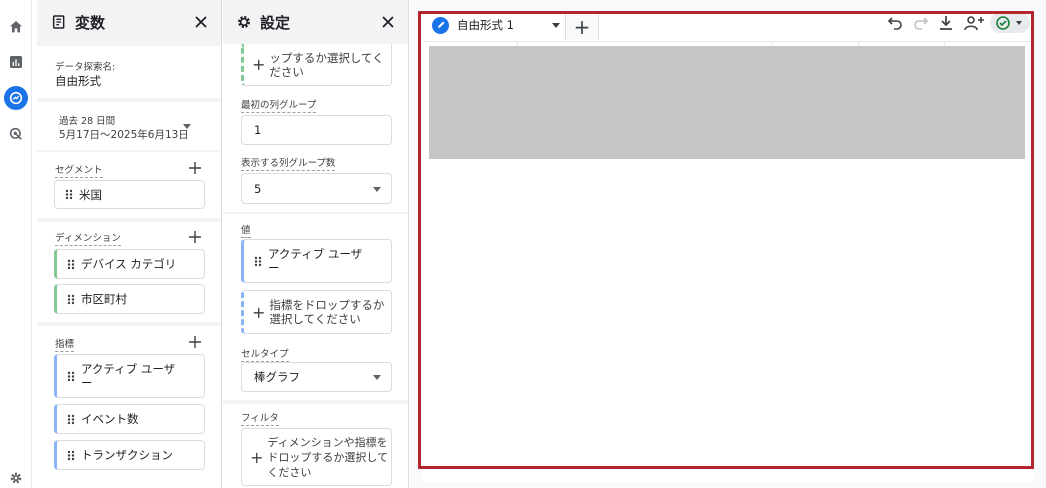 Image resolution: width=1046 pixels, height=488 pixels. I want to click on rows-drop-text: ップするか選択してください, so click(326, 64).